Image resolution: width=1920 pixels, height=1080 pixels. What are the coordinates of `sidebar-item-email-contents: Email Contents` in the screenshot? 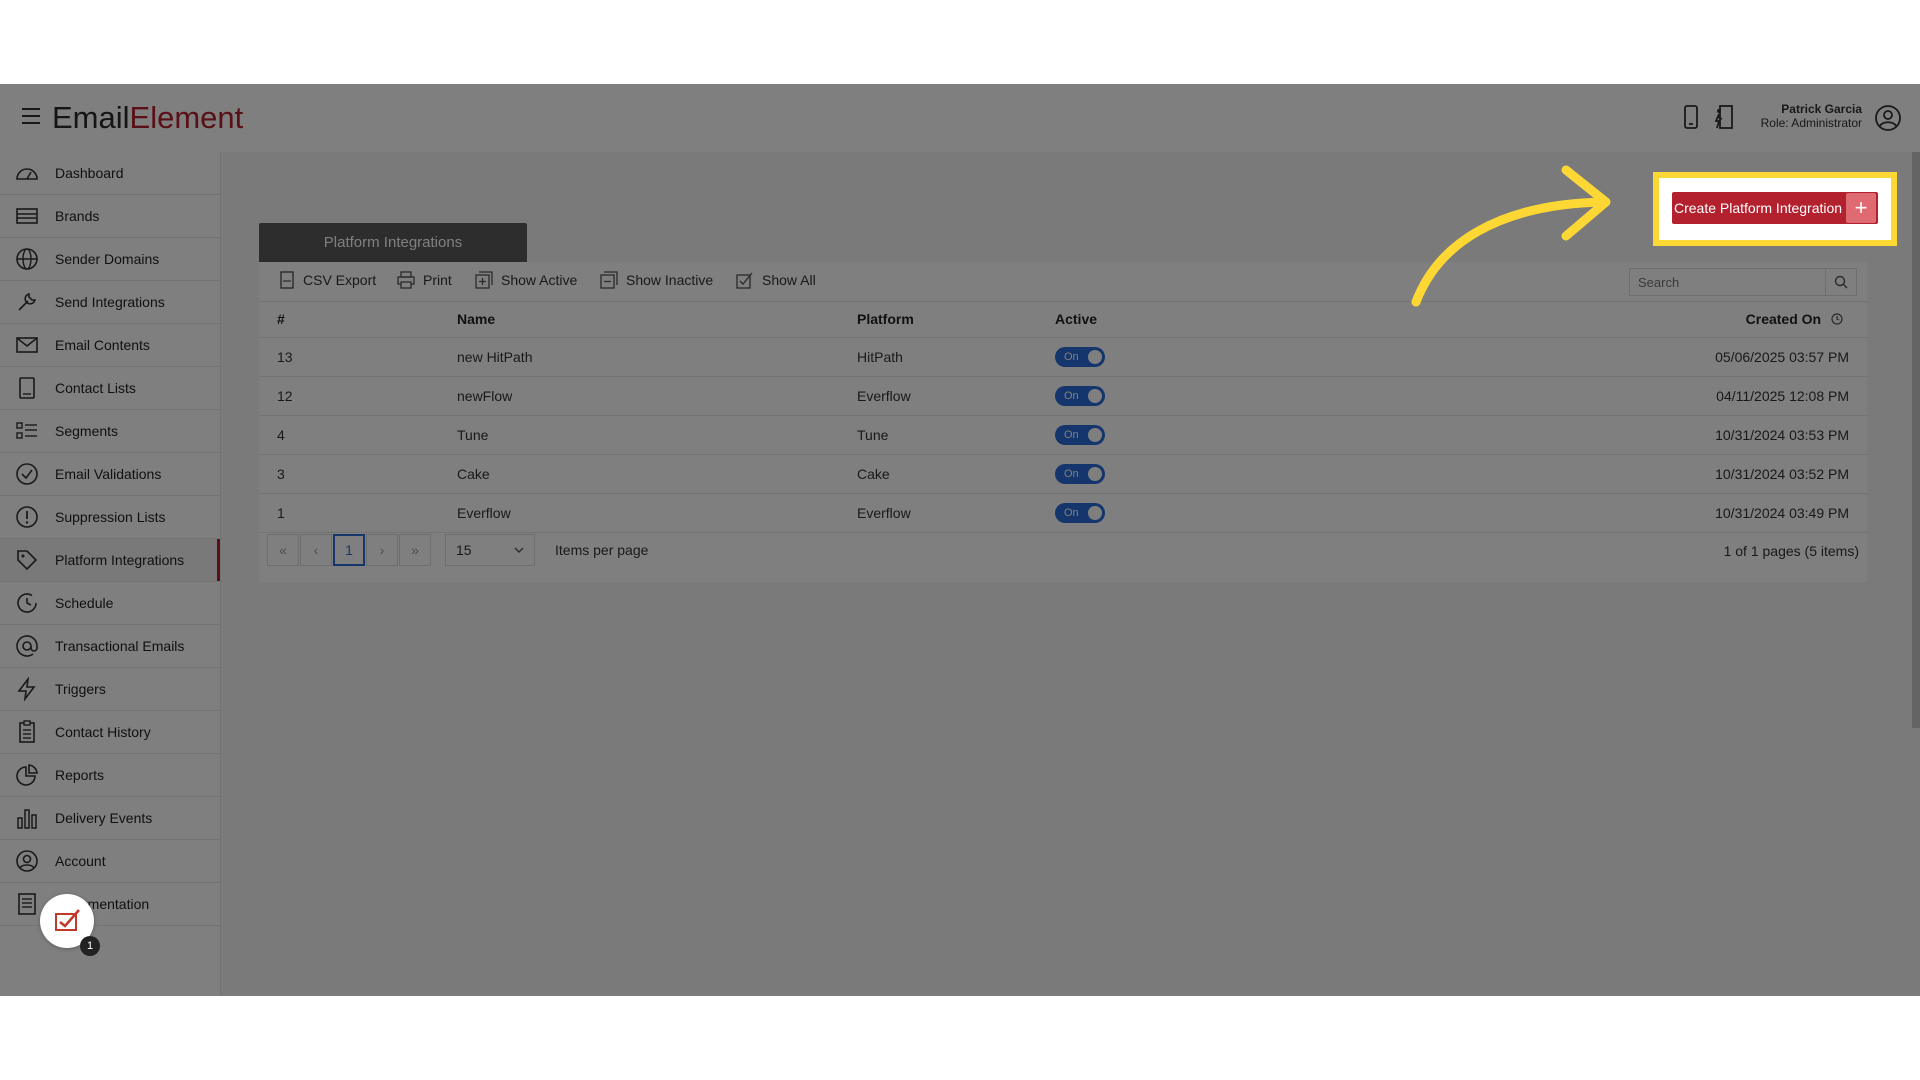 It's located at (110, 345).